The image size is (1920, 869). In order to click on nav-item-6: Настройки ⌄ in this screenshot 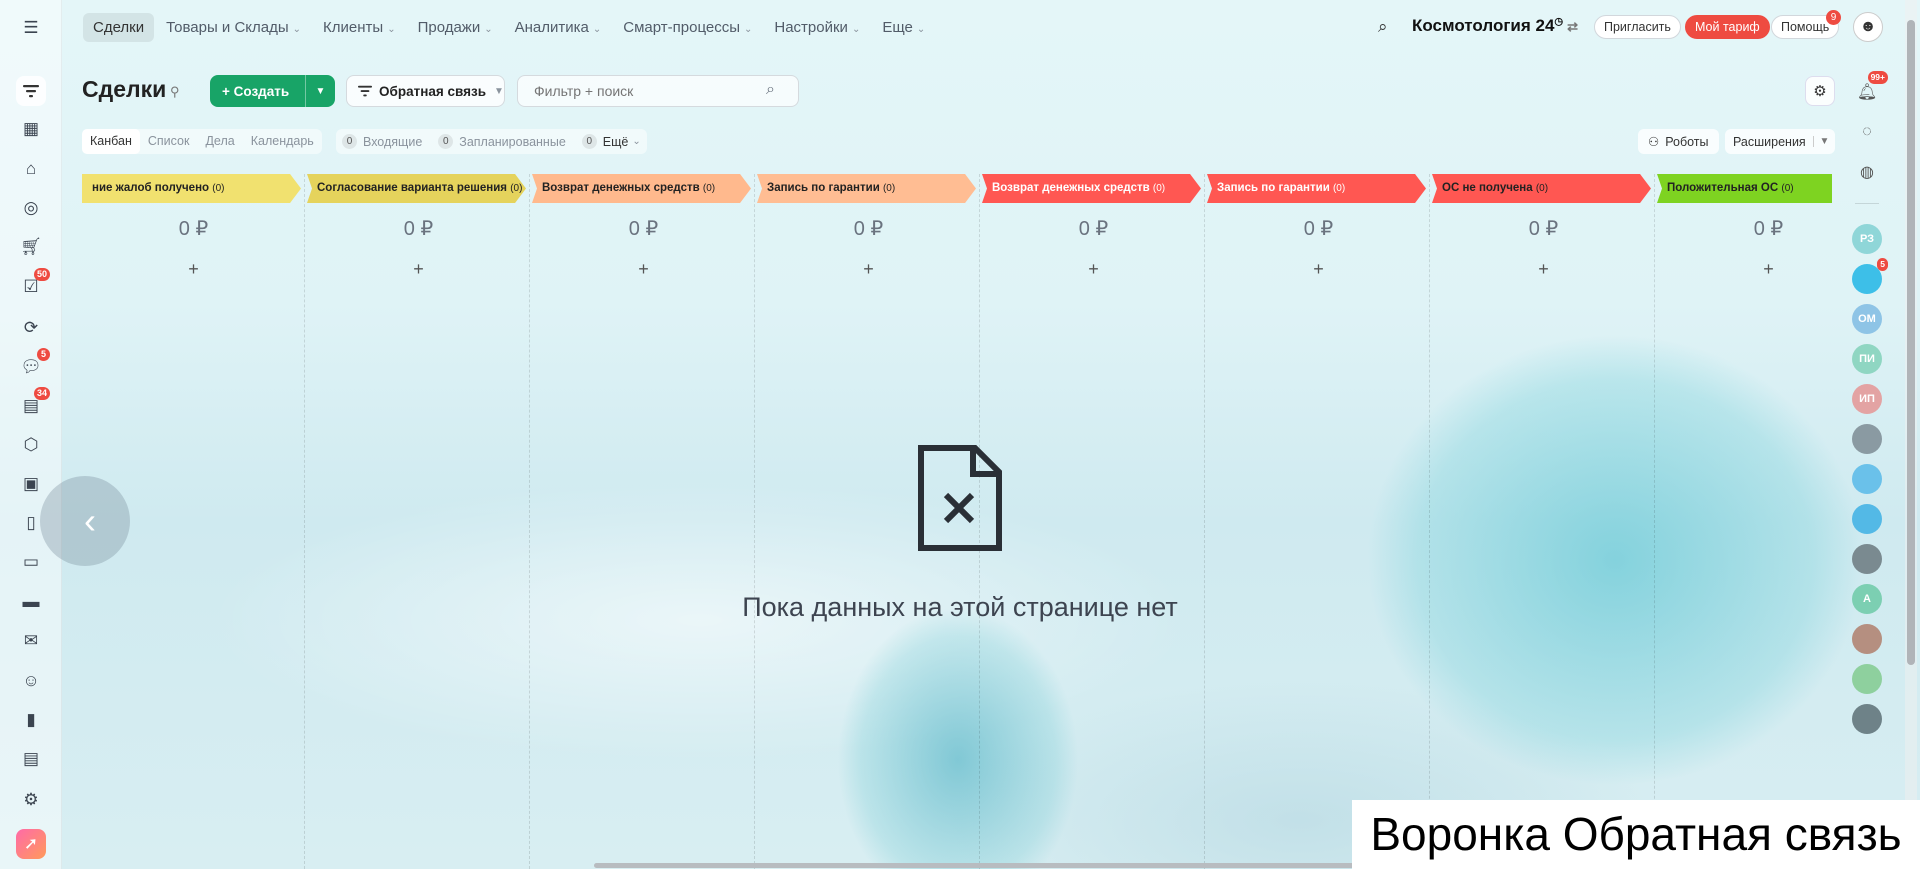, I will do `click(817, 27)`.